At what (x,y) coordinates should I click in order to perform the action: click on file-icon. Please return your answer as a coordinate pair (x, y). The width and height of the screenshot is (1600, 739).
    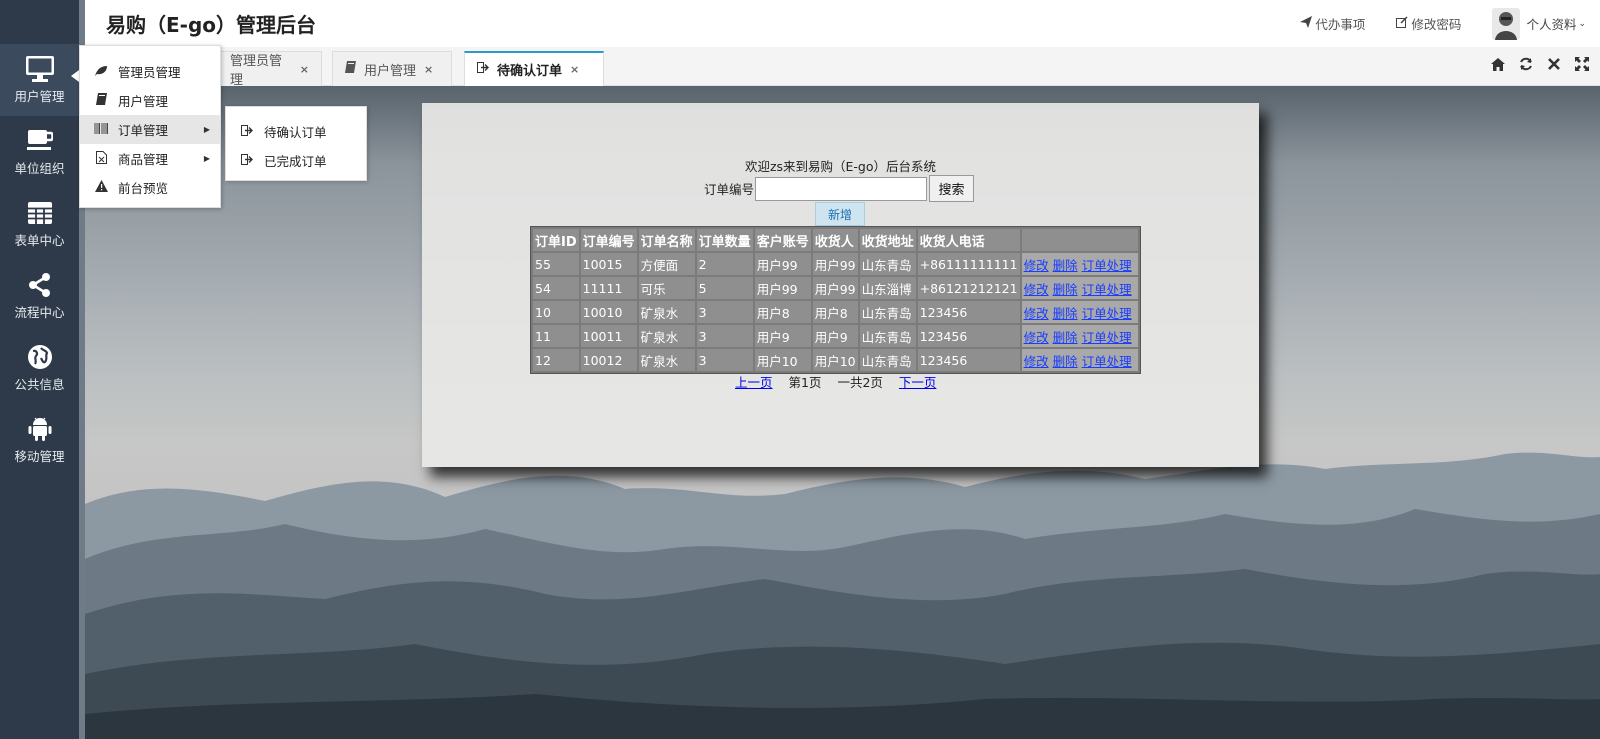
    Looking at the image, I should click on (101, 158).